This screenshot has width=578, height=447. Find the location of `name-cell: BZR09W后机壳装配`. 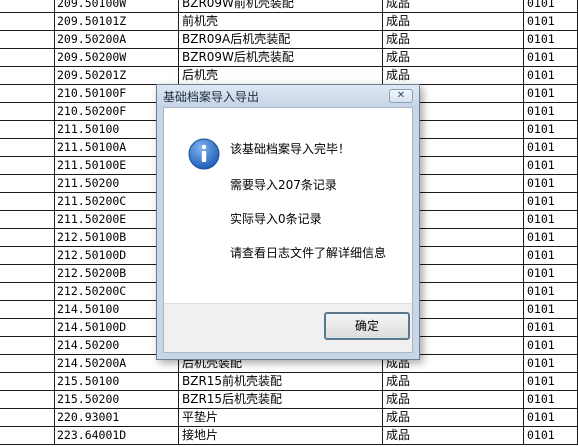

name-cell: BZR09W后机壳装配 is located at coordinates (281, 58).